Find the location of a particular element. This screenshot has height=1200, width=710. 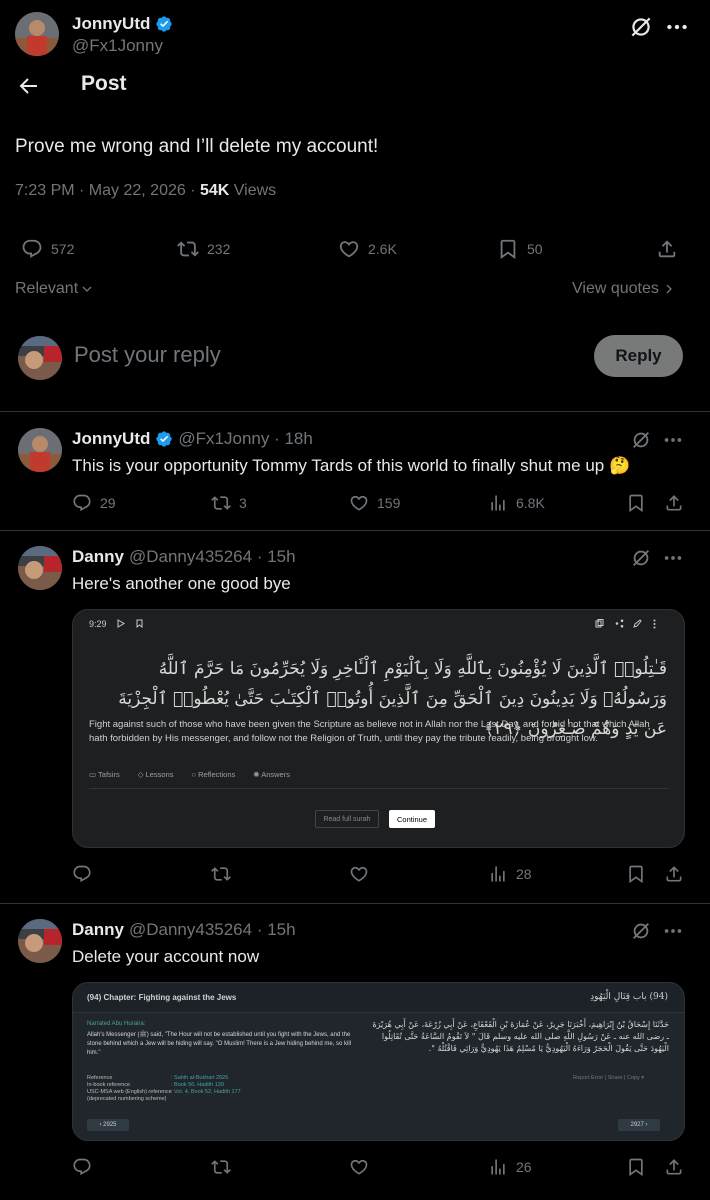

reply-actions: 26 is located at coordinates (355, 1172).